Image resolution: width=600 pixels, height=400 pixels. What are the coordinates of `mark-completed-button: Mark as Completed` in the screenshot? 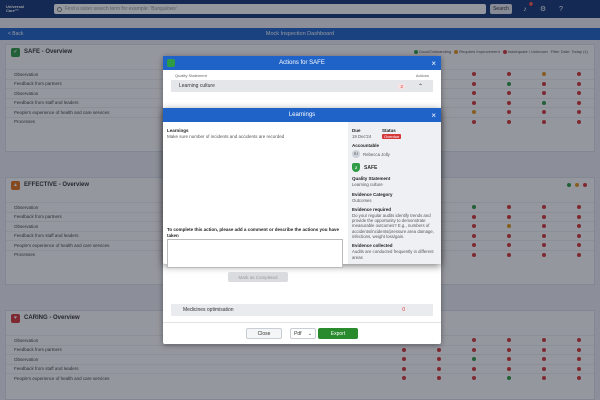 It's located at (258, 277).